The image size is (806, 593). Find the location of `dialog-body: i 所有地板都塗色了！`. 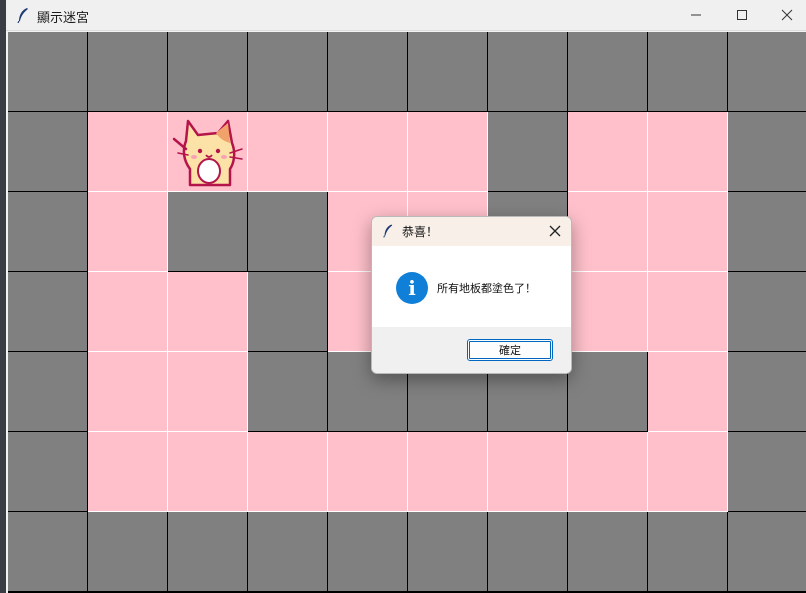

dialog-body: i 所有地板都塗色了！ is located at coordinates (471, 287).